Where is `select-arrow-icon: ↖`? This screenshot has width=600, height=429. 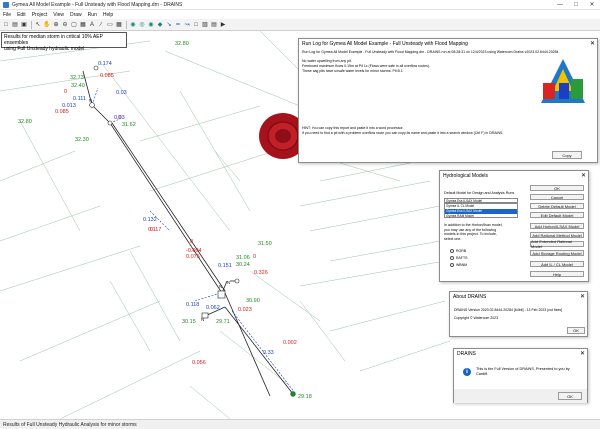
select-arrow-icon: ↖ is located at coordinates (38, 25).